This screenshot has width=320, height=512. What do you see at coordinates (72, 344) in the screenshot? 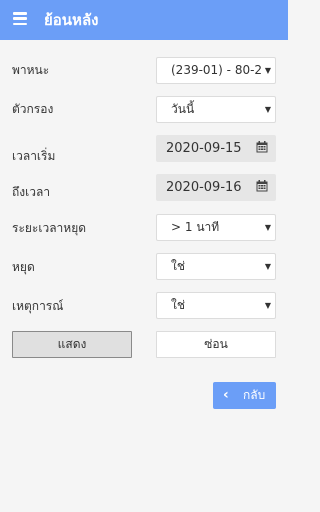
I see `show-button: แสดง` at bounding box center [72, 344].